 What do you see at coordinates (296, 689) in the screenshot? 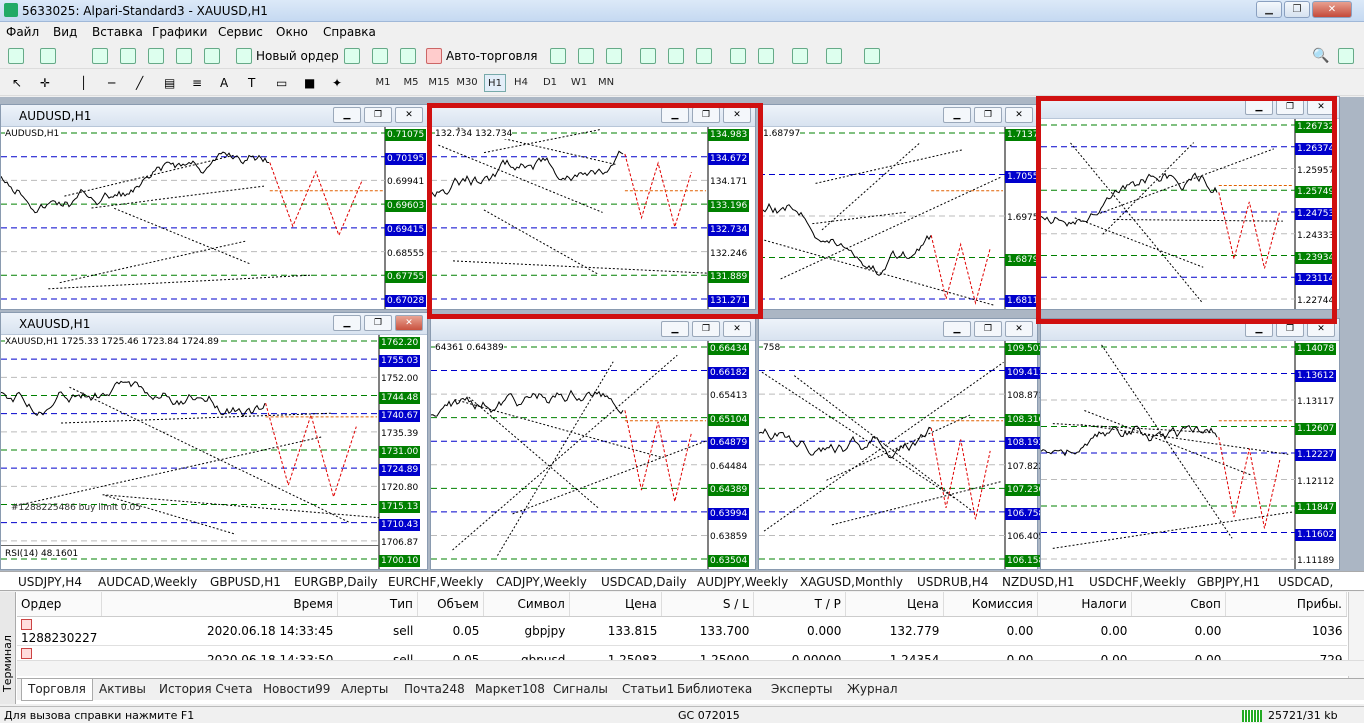
I see `terminal-tab-3: Новости99` at bounding box center [296, 689].